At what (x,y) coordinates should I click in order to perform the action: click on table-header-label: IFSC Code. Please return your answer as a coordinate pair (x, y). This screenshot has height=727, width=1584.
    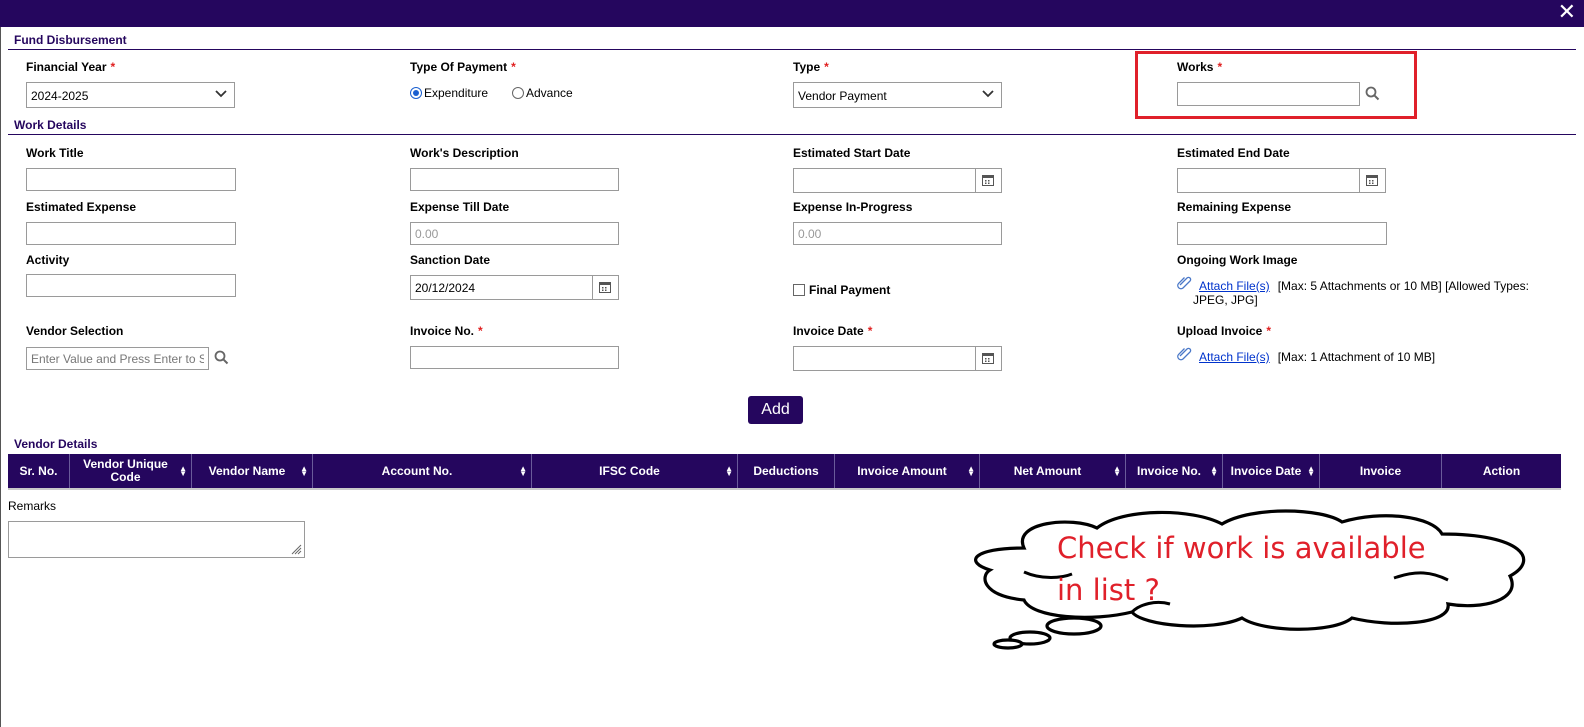
    Looking at the image, I should click on (629, 470).